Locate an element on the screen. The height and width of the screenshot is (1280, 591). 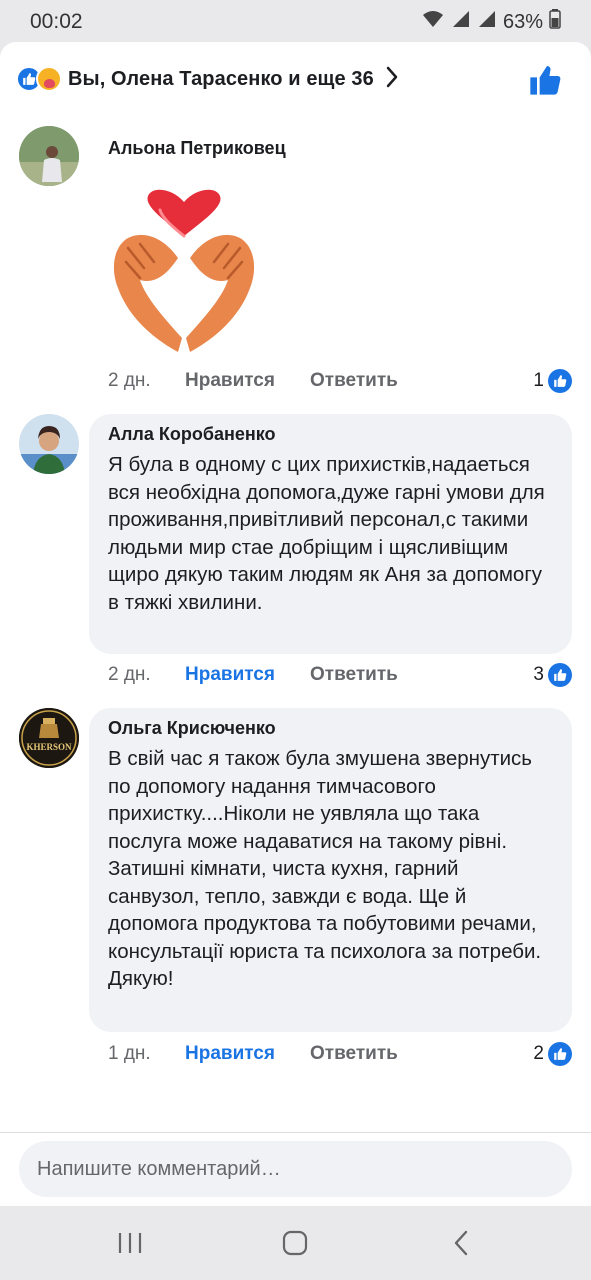
comment-author: Альона Петриковец is located at coordinates (197, 148).